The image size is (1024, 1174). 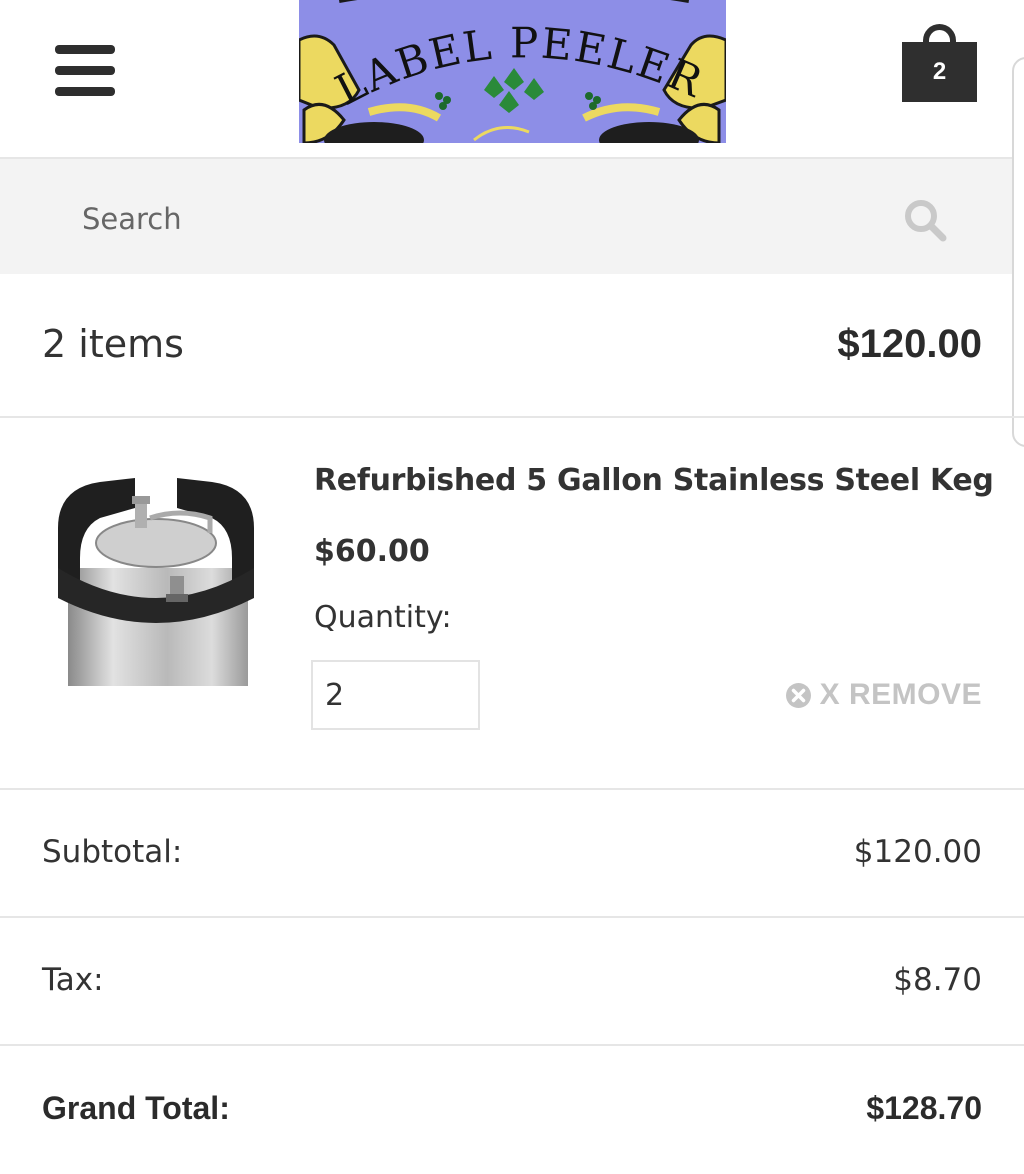 I want to click on remove-button: X REMOVE, so click(x=883, y=695).